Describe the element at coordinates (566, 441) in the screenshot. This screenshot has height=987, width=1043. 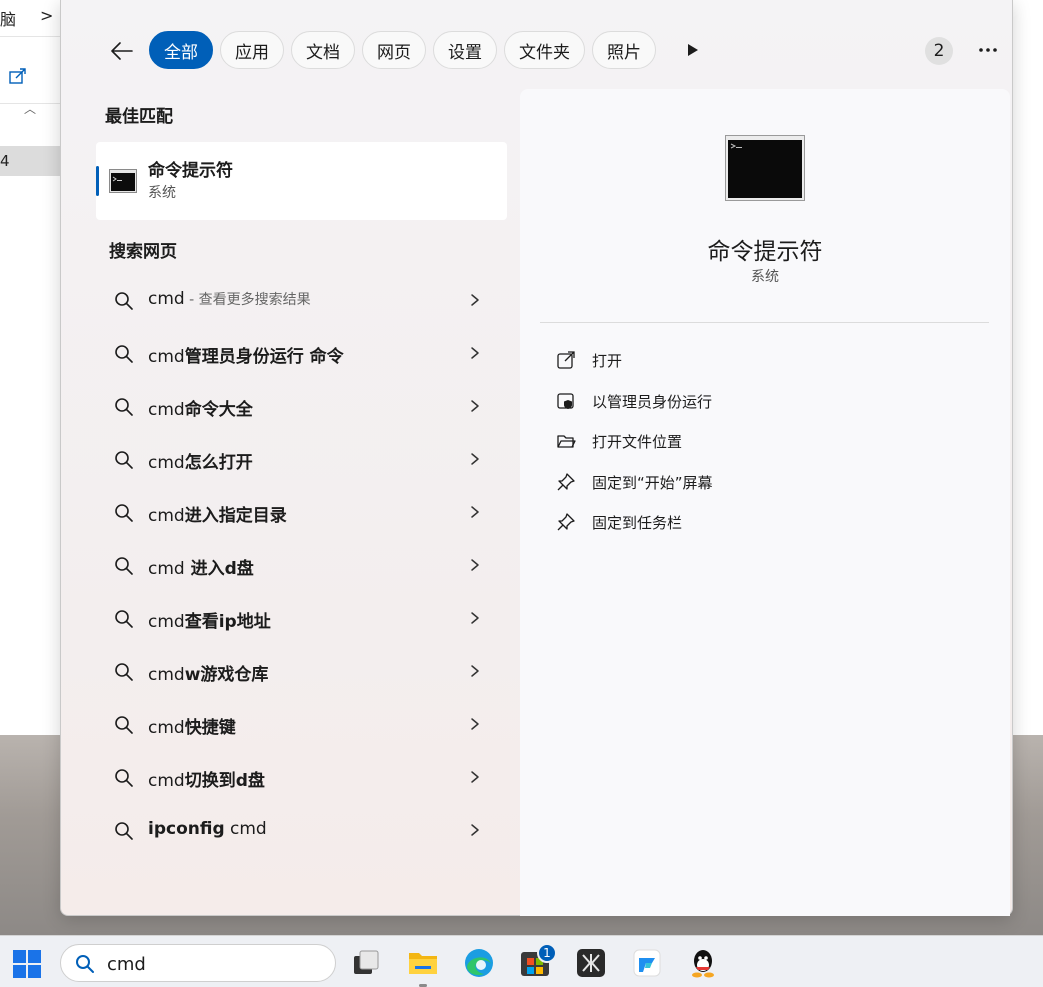
I see `folder-open-icon` at that location.